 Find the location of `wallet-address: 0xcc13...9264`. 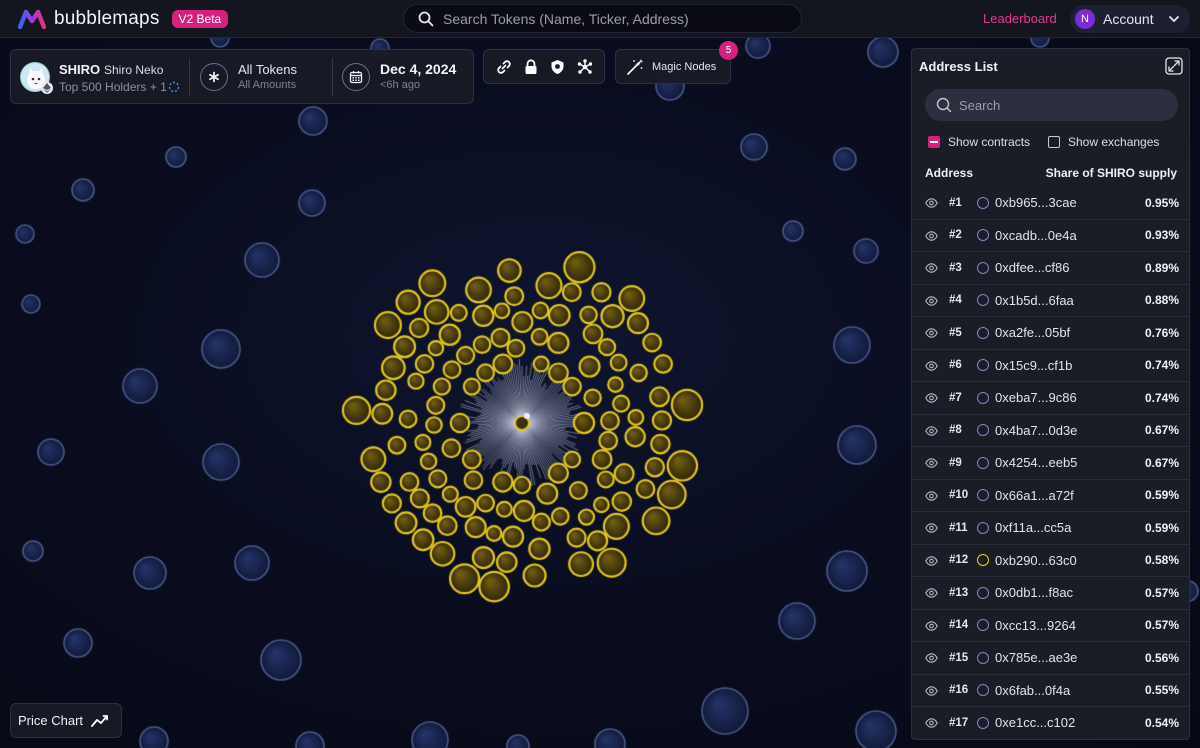

wallet-address: 0xcc13...9264 is located at coordinates (1035, 625).